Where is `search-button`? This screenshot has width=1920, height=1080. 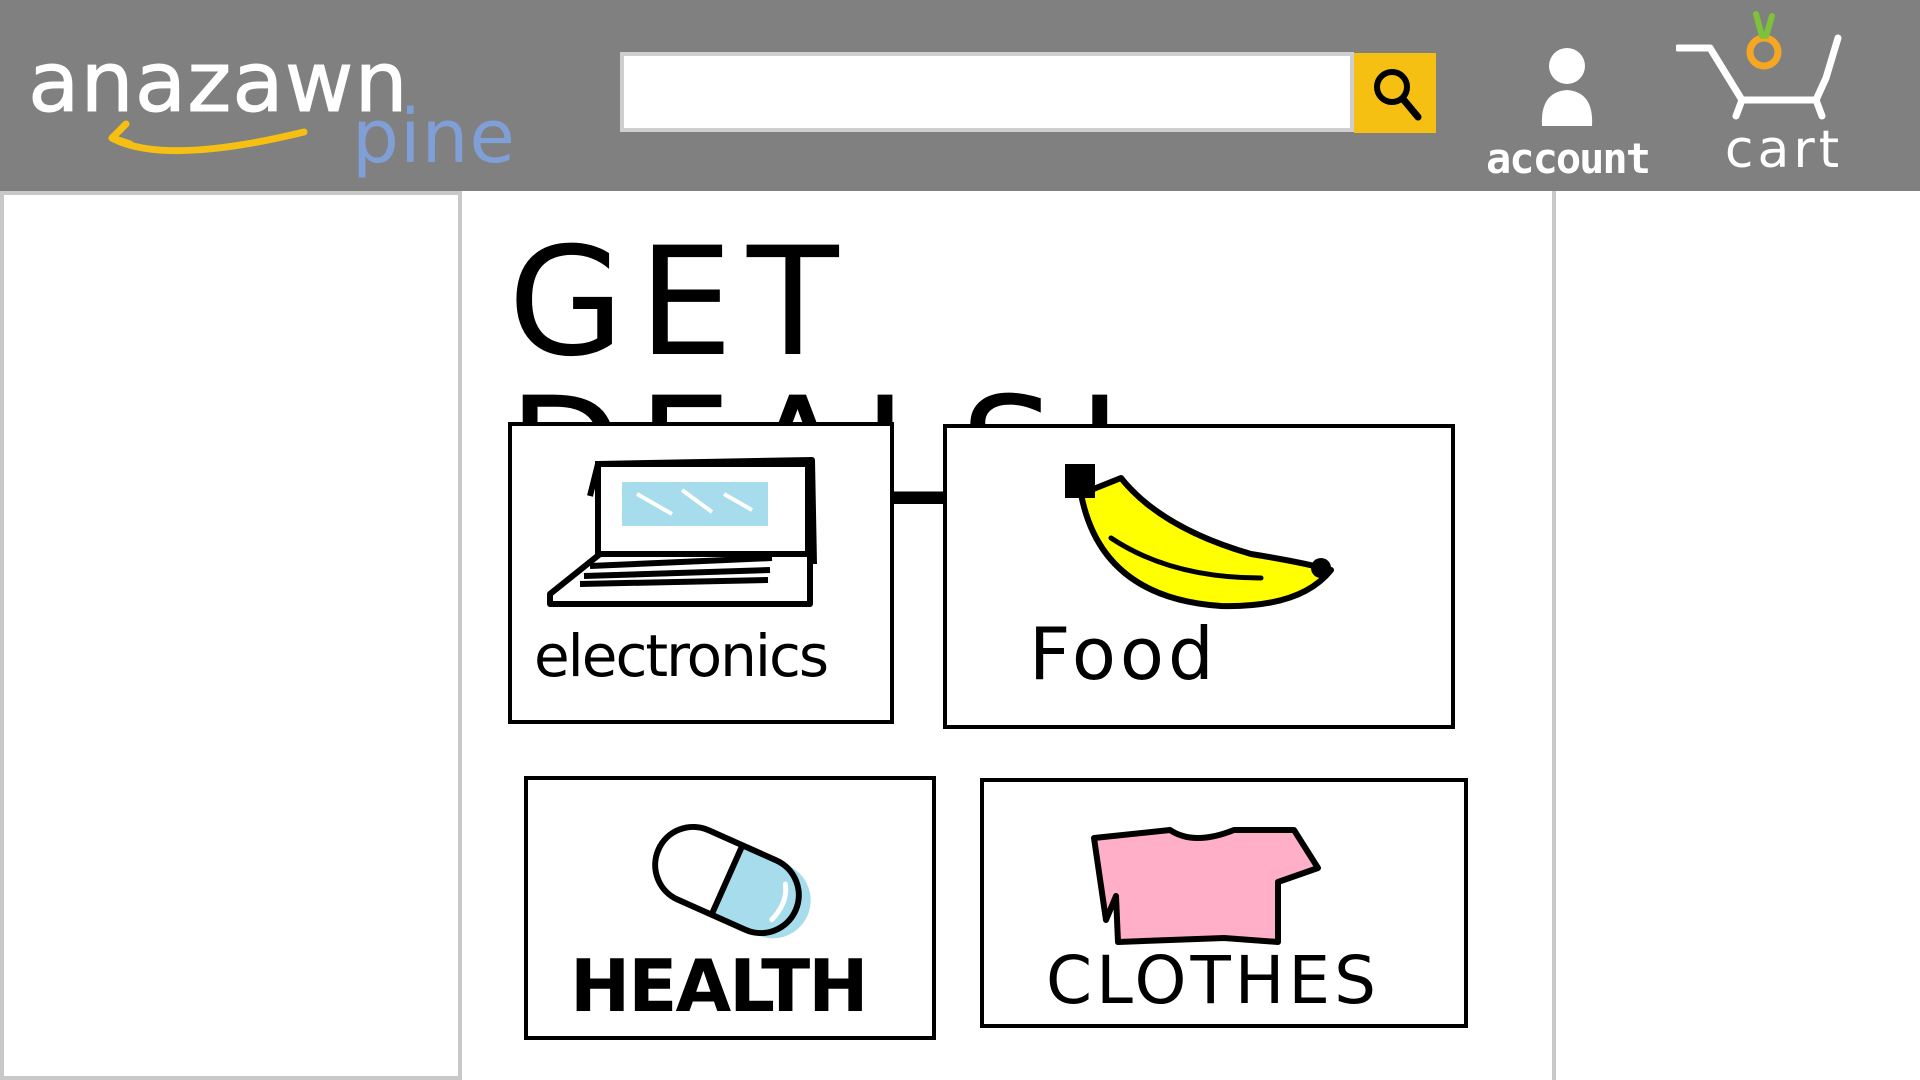
search-button is located at coordinates (1395, 93).